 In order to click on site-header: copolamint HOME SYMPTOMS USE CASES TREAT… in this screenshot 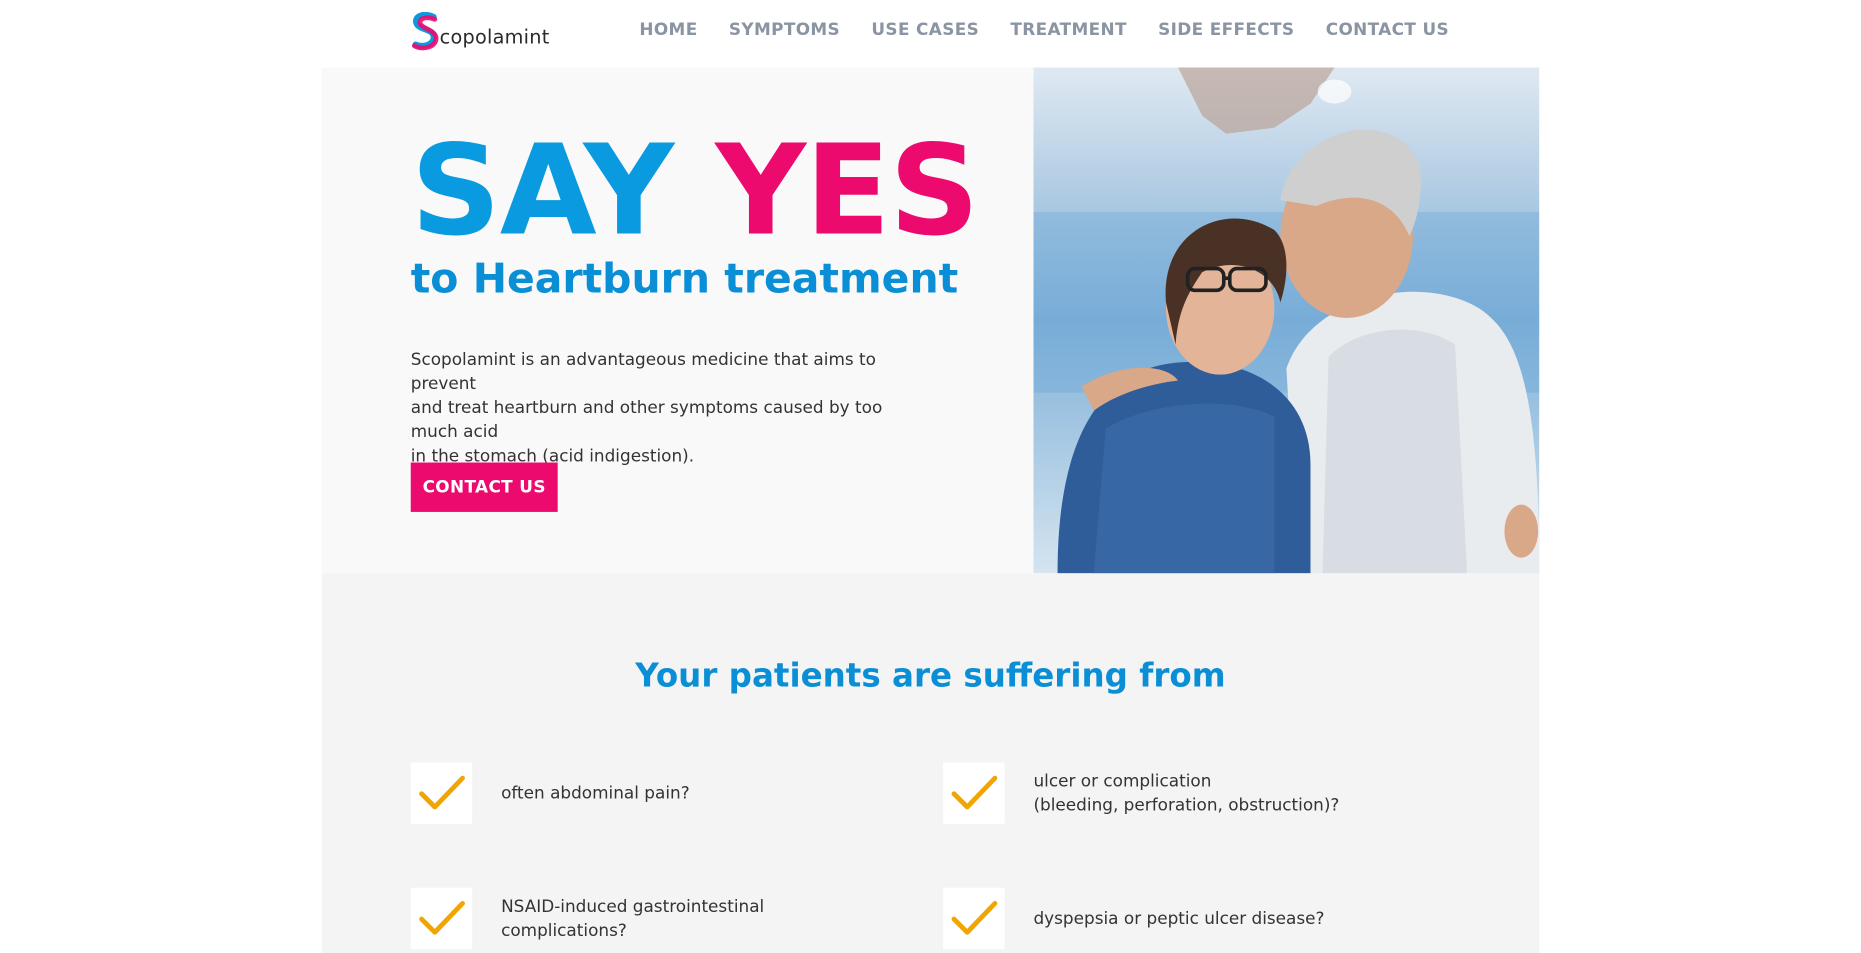, I will do `click(930, 34)`.